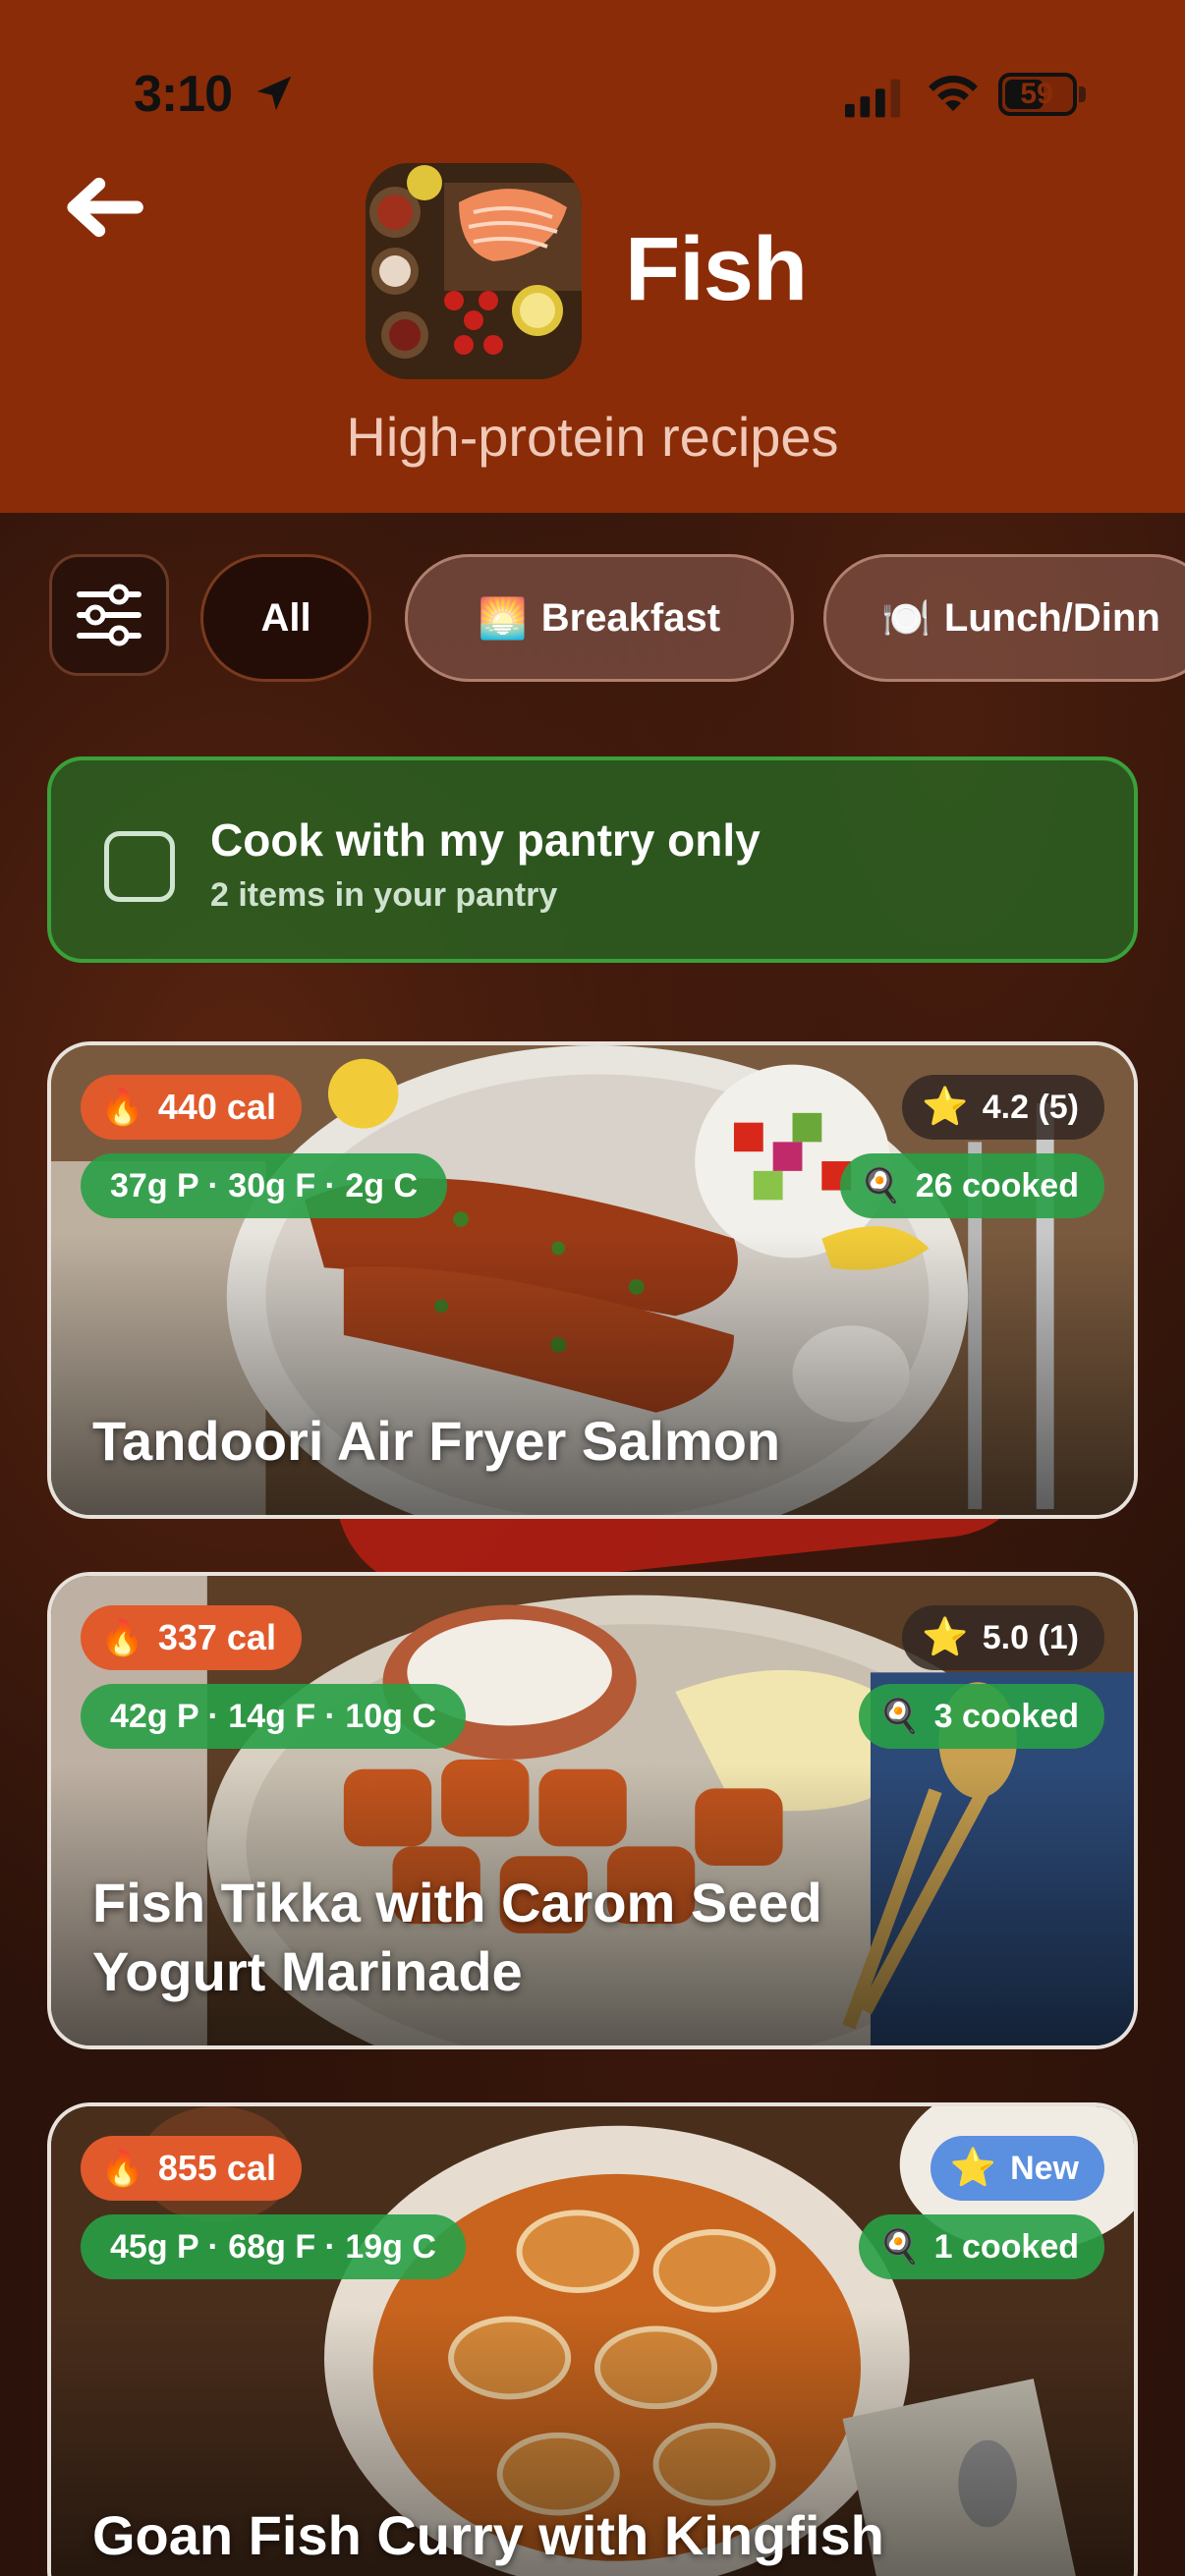 The image size is (1185, 2576). What do you see at coordinates (274, 1716) in the screenshot?
I see `macros-badge: 42g P · 14g F · 10g C` at bounding box center [274, 1716].